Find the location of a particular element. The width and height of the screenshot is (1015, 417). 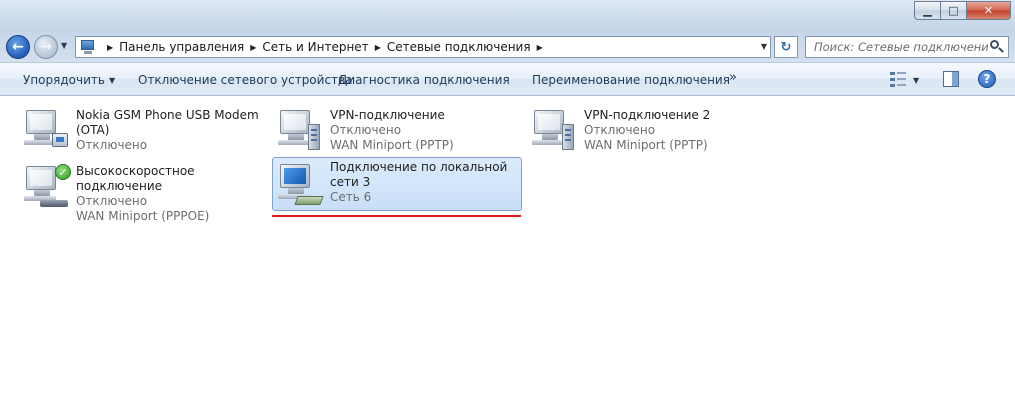

address-dropdown-icon: ▼ is located at coordinates (764, 46).